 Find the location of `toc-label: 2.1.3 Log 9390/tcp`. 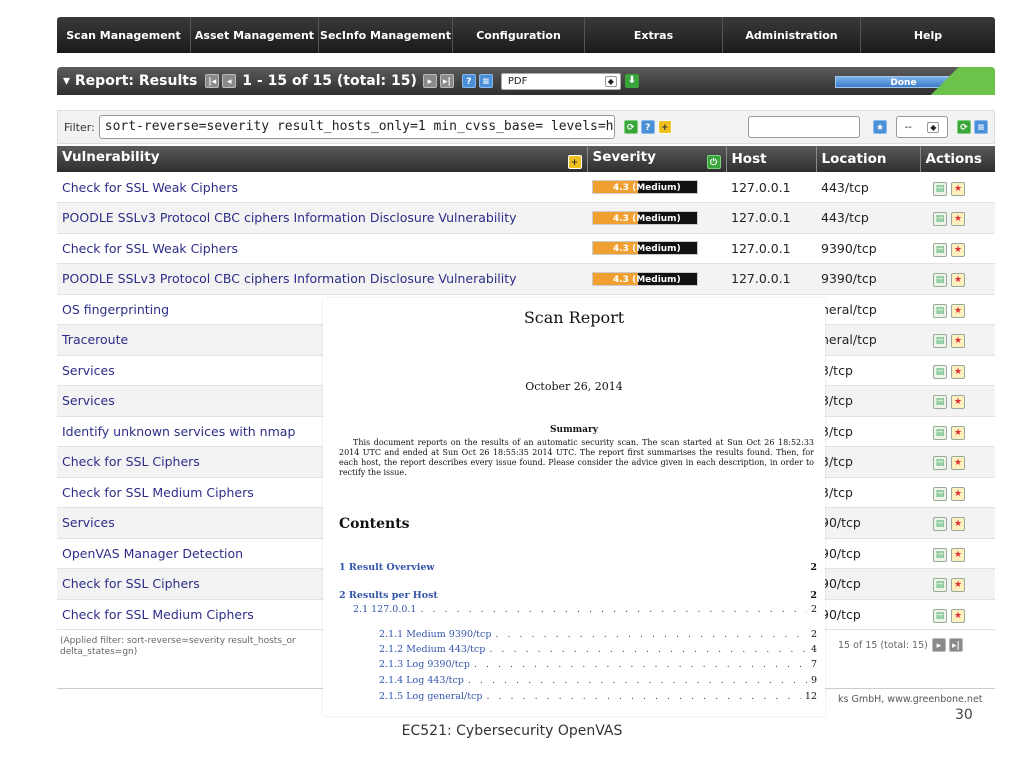

toc-label: 2.1.3 Log 9390/tcp is located at coordinates (424, 664).